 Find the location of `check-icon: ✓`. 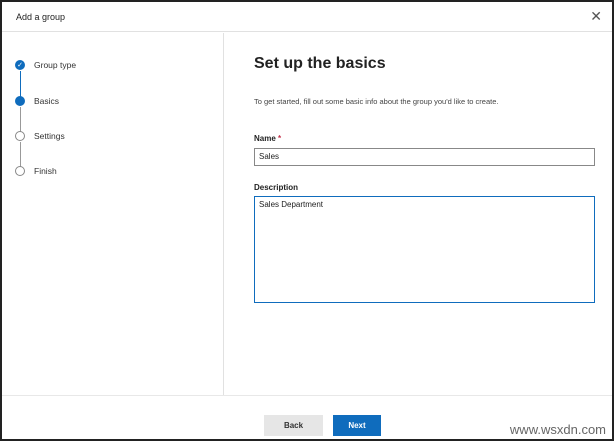

check-icon: ✓ is located at coordinates (20, 65).